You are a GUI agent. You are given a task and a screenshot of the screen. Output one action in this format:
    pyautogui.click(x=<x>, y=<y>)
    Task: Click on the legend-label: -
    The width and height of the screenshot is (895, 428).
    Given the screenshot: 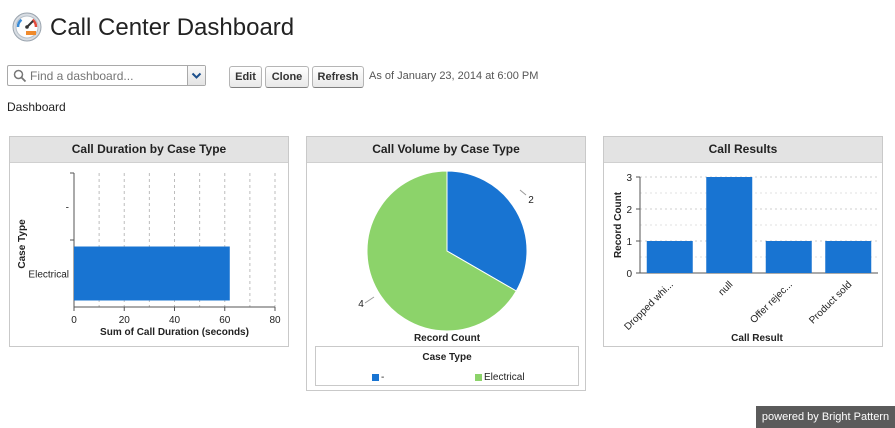 What is the action you would take?
    pyautogui.click(x=383, y=377)
    